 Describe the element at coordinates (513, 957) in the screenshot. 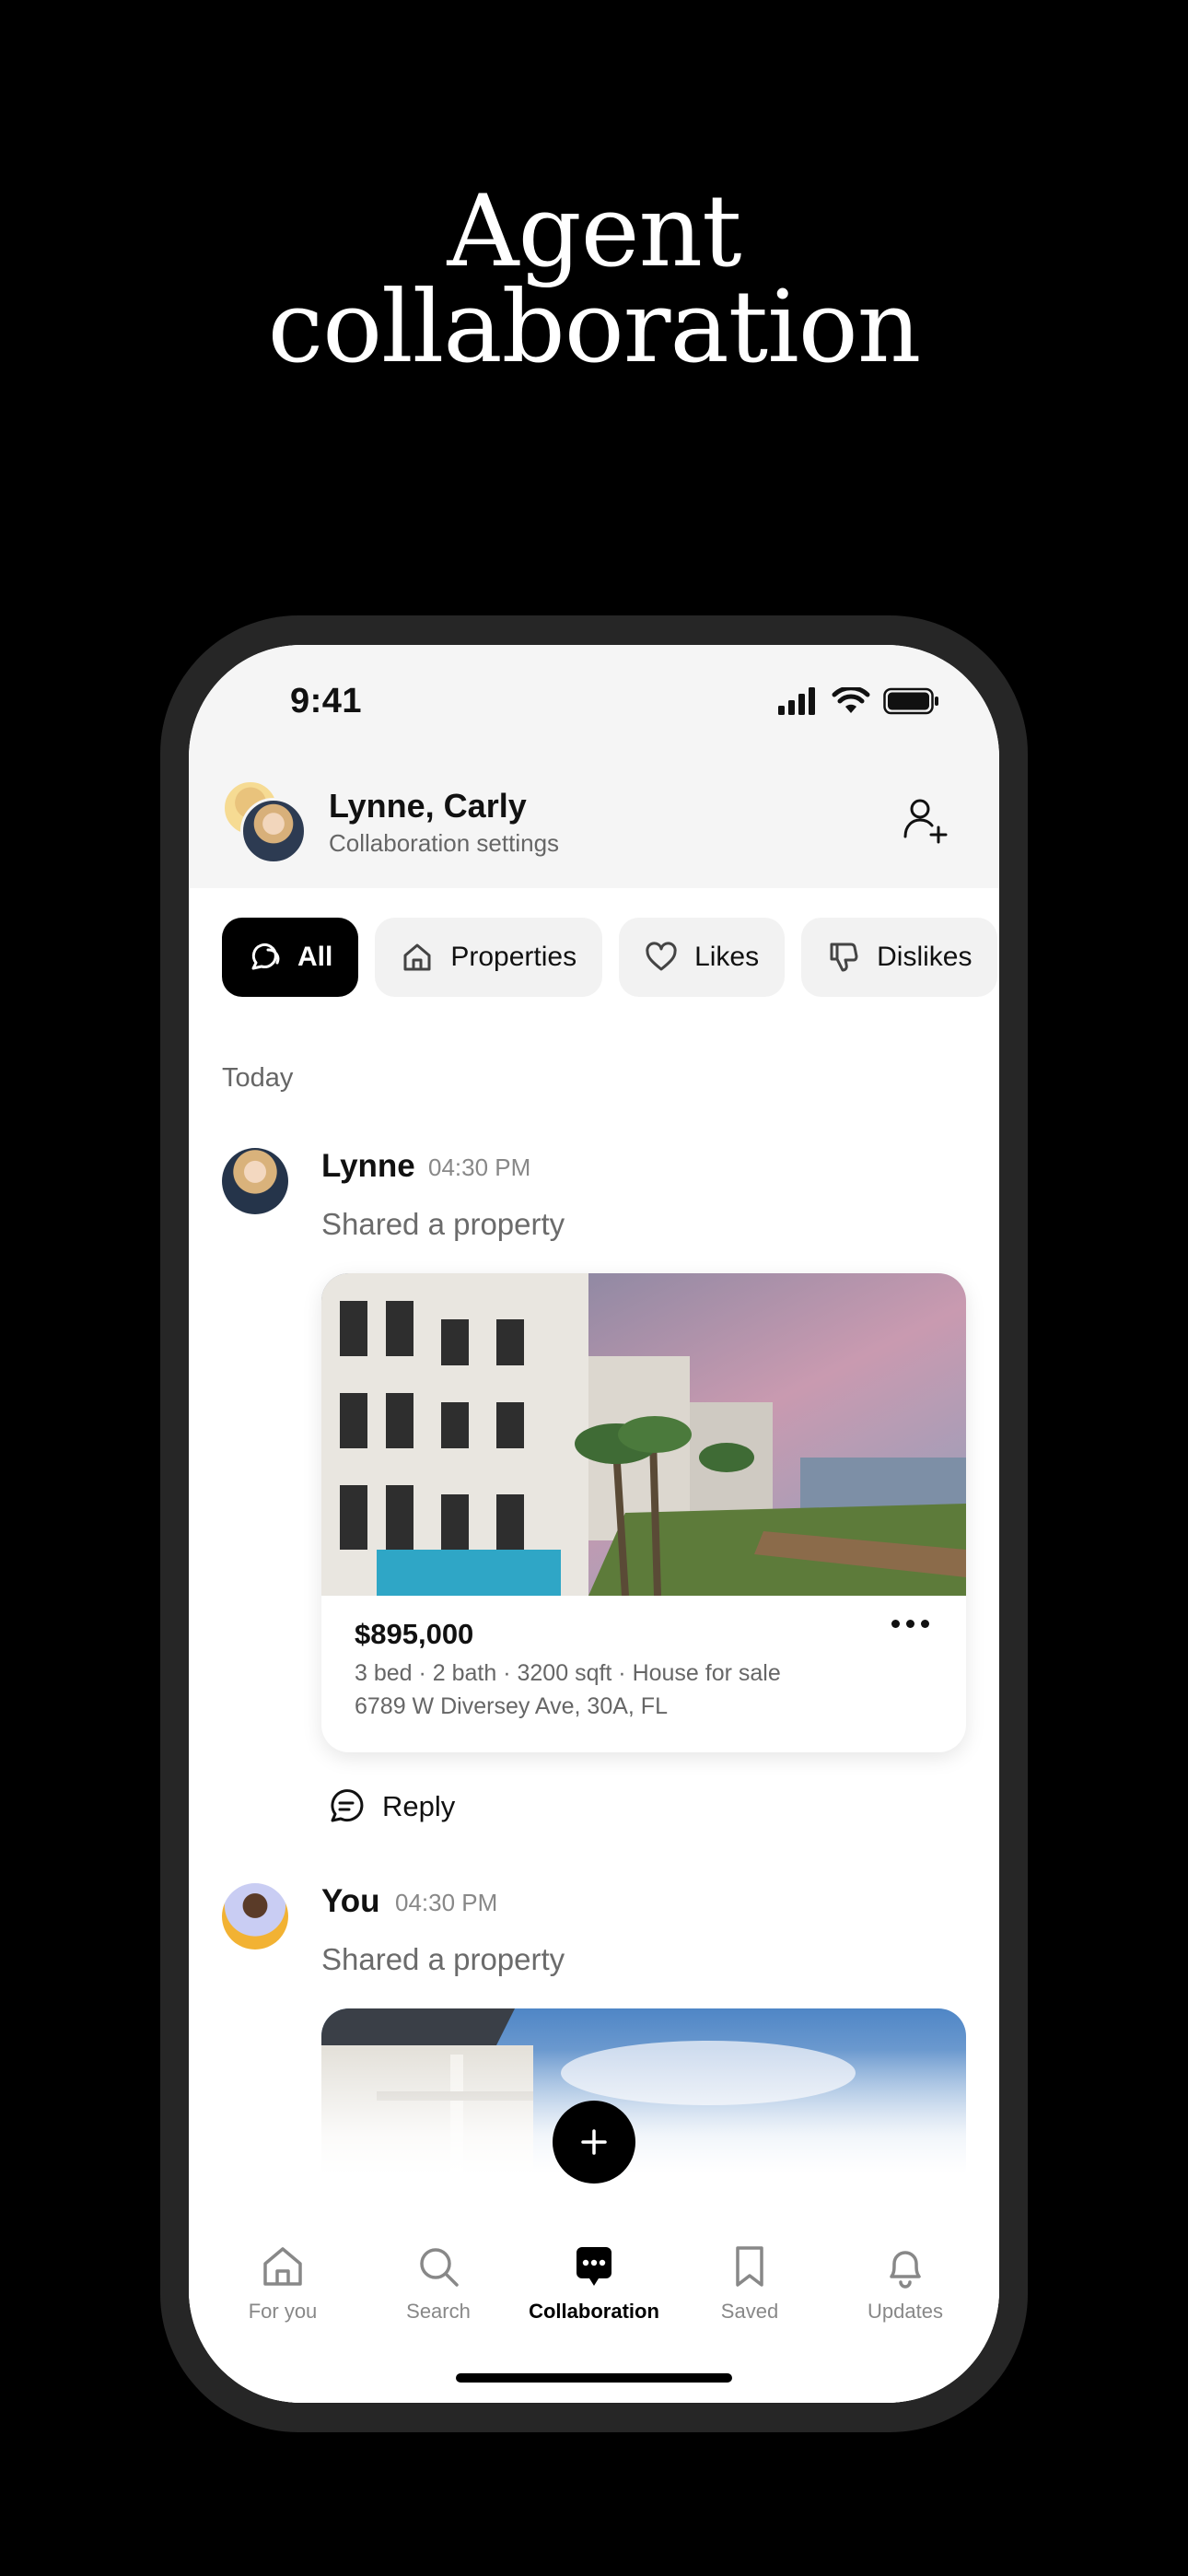

I see `filter-chip-label: Properties` at that location.